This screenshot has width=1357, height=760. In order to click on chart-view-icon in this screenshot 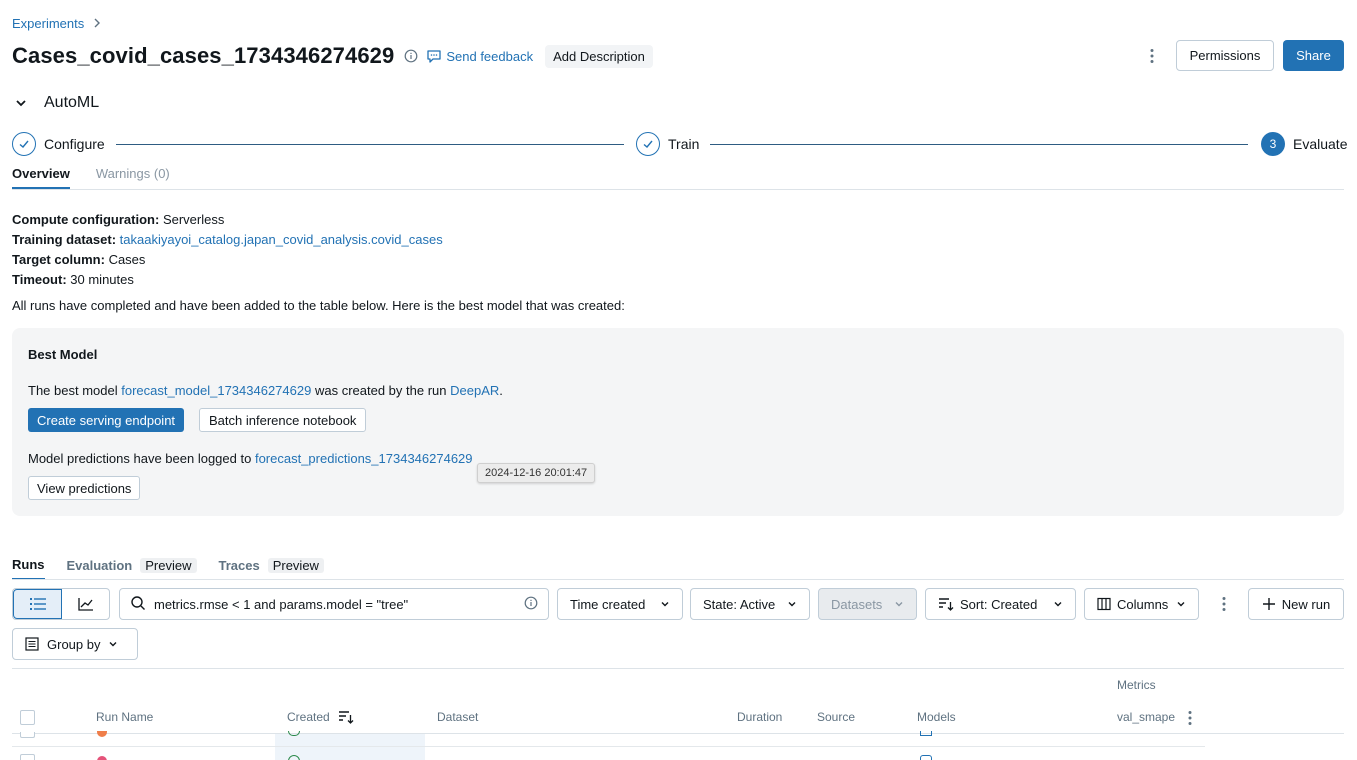, I will do `click(85, 604)`.